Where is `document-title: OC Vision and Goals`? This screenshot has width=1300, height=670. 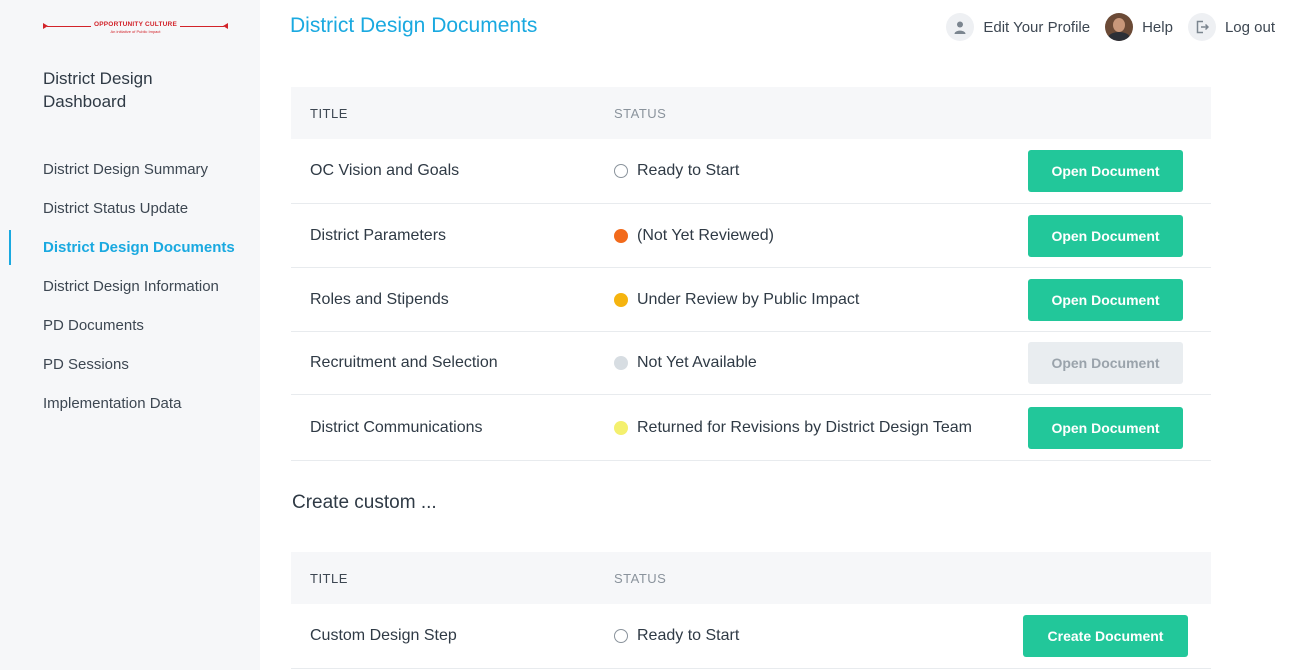 document-title: OC Vision and Goals is located at coordinates (385, 170).